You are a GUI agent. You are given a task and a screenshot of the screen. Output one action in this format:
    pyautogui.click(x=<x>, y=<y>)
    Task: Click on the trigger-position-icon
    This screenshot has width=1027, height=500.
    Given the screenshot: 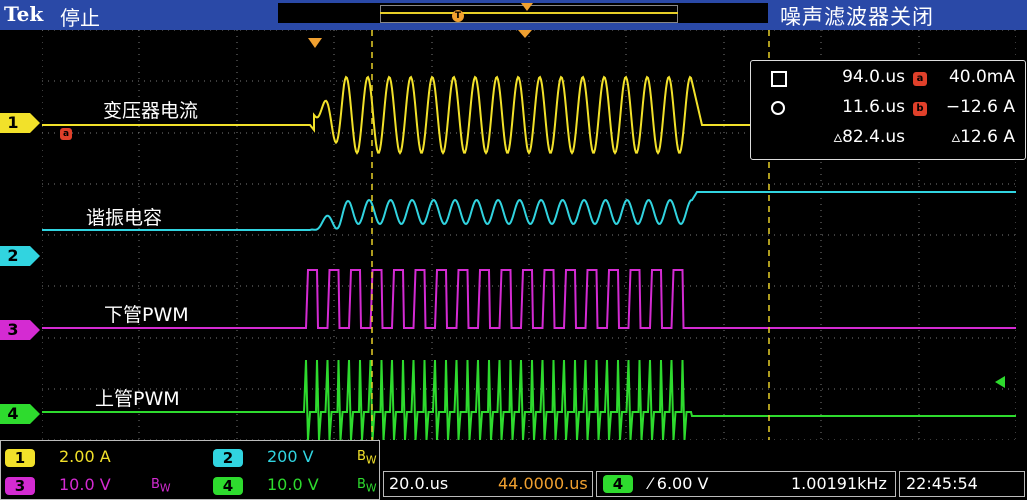 What is the action you would take?
    pyautogui.click(x=315, y=43)
    